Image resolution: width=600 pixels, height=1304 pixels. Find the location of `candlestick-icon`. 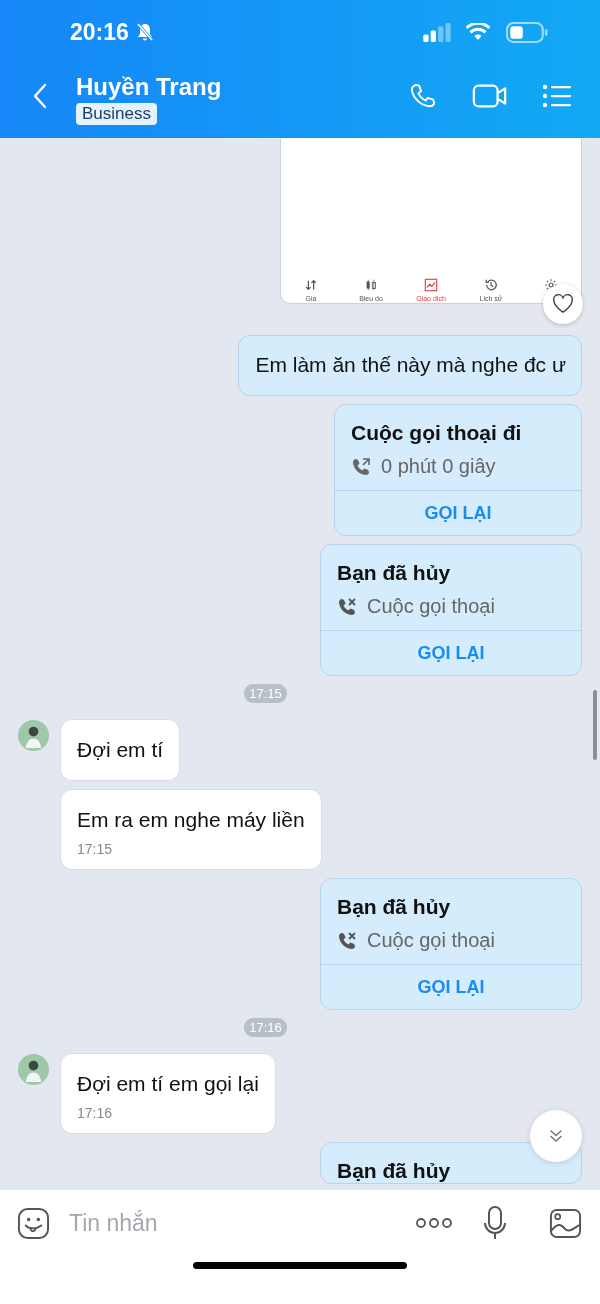

candlestick-icon is located at coordinates (371, 285).